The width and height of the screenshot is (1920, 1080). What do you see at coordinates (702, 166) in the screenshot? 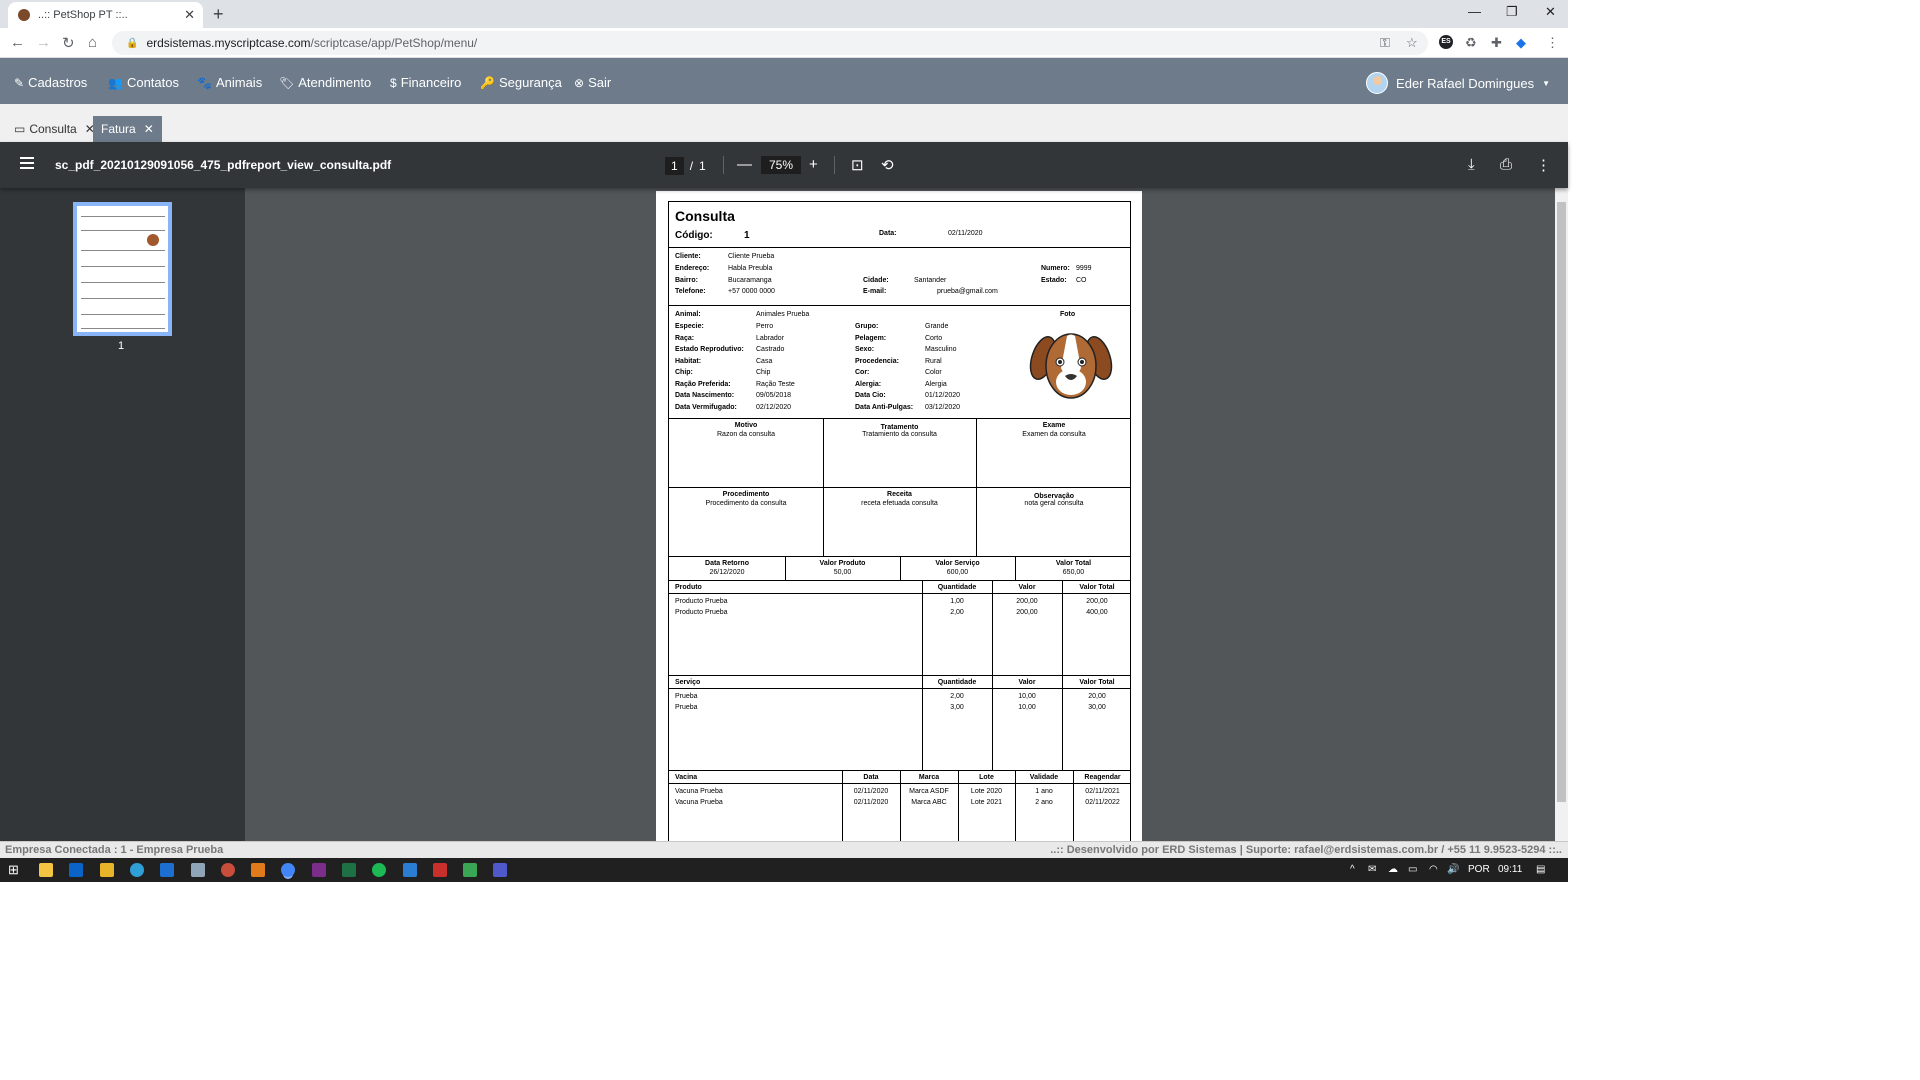
I see `page-total: 1` at bounding box center [702, 166].